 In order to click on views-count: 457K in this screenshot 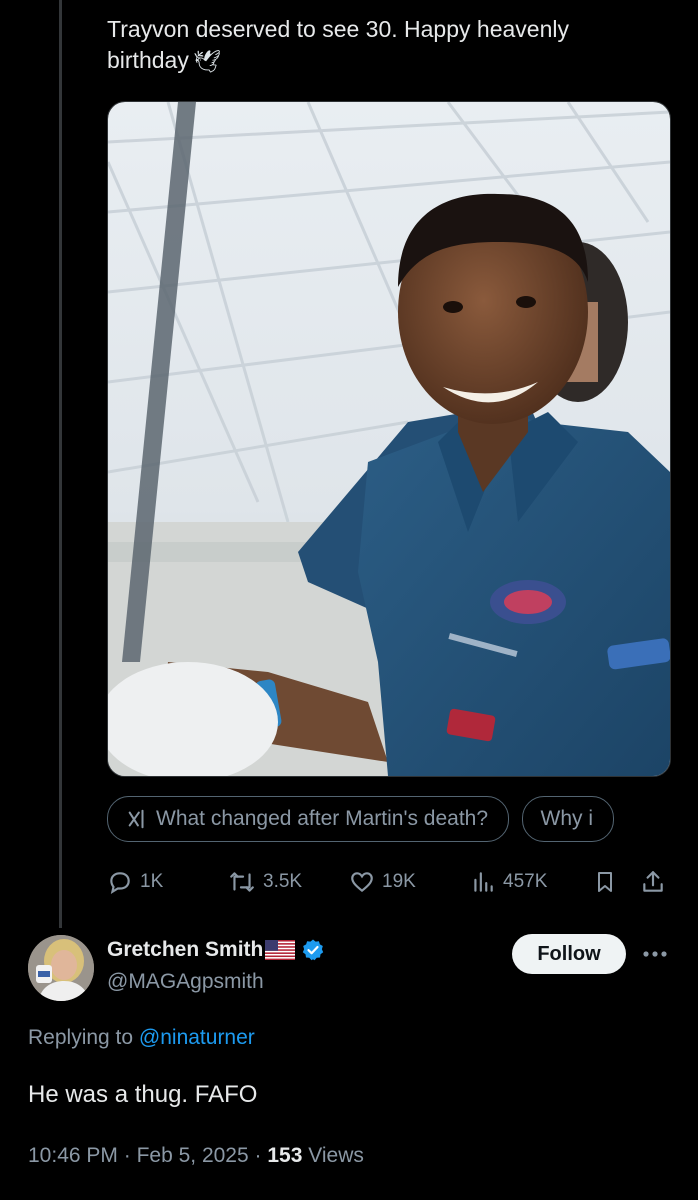, I will do `click(525, 881)`.